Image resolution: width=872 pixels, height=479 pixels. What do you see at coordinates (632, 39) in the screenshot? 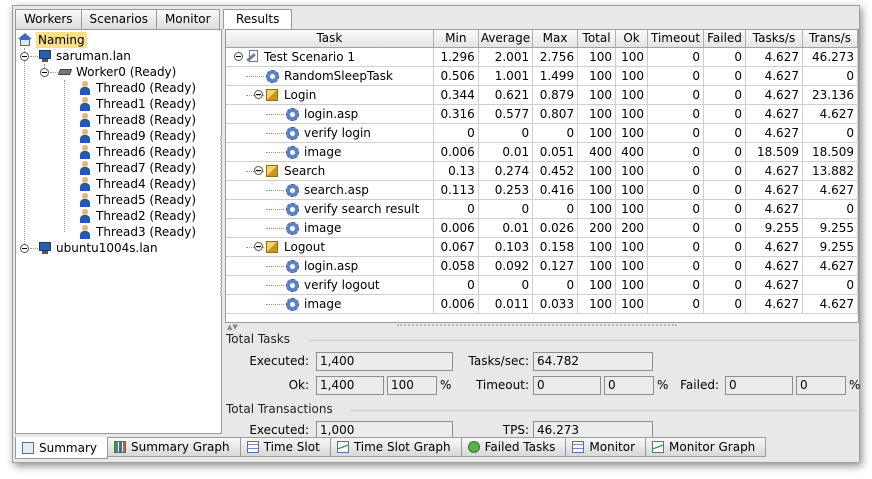
I see `column-header-ok: Ok` at bounding box center [632, 39].